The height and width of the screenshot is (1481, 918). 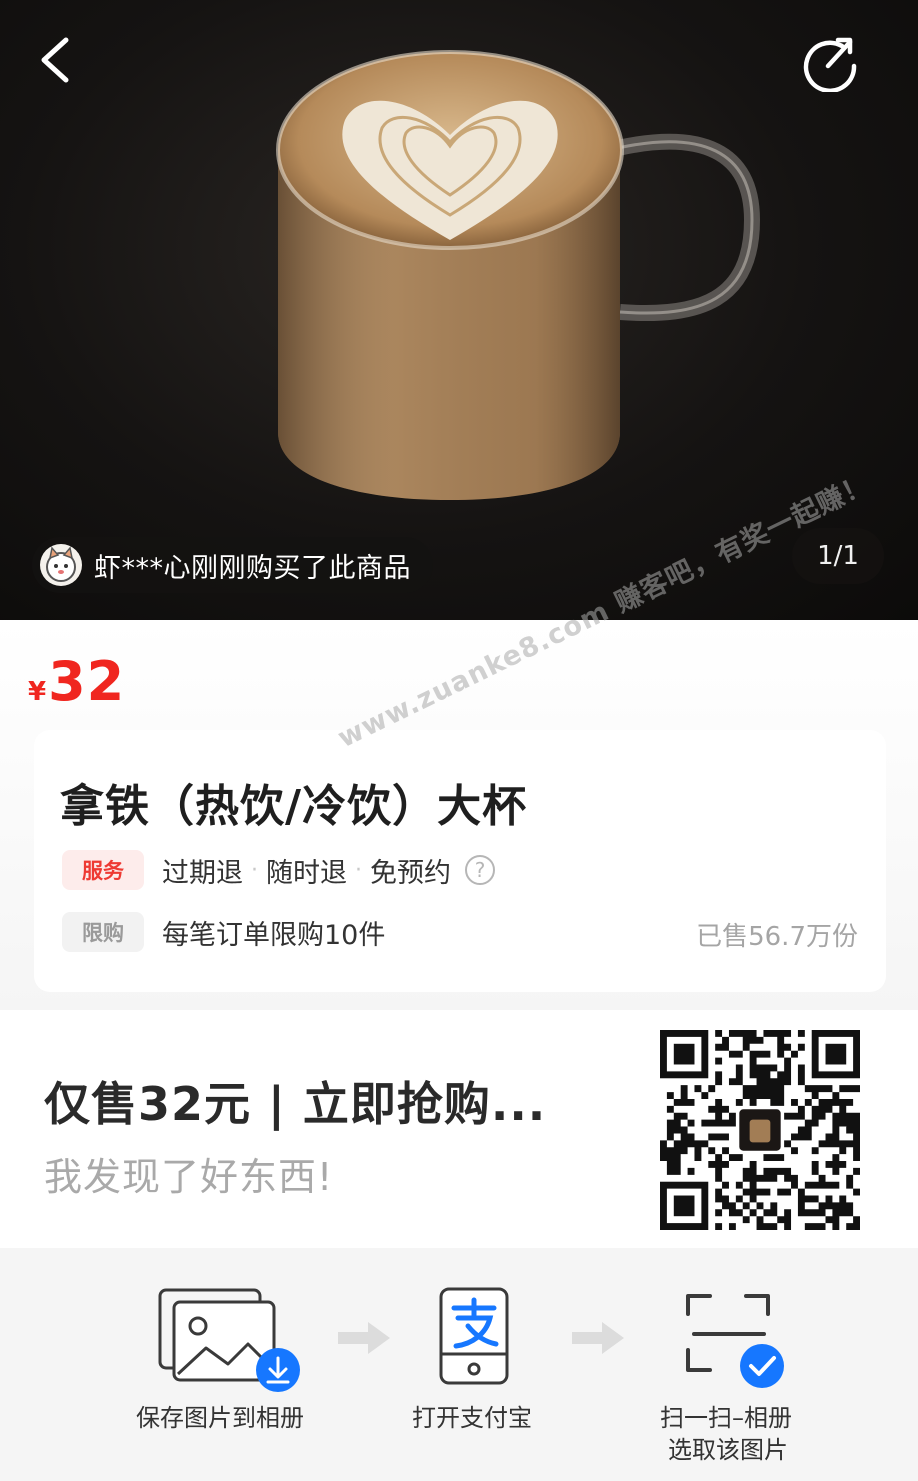 I want to click on step-scan-label-1: 扫一扫–相册, so click(x=726, y=1418).